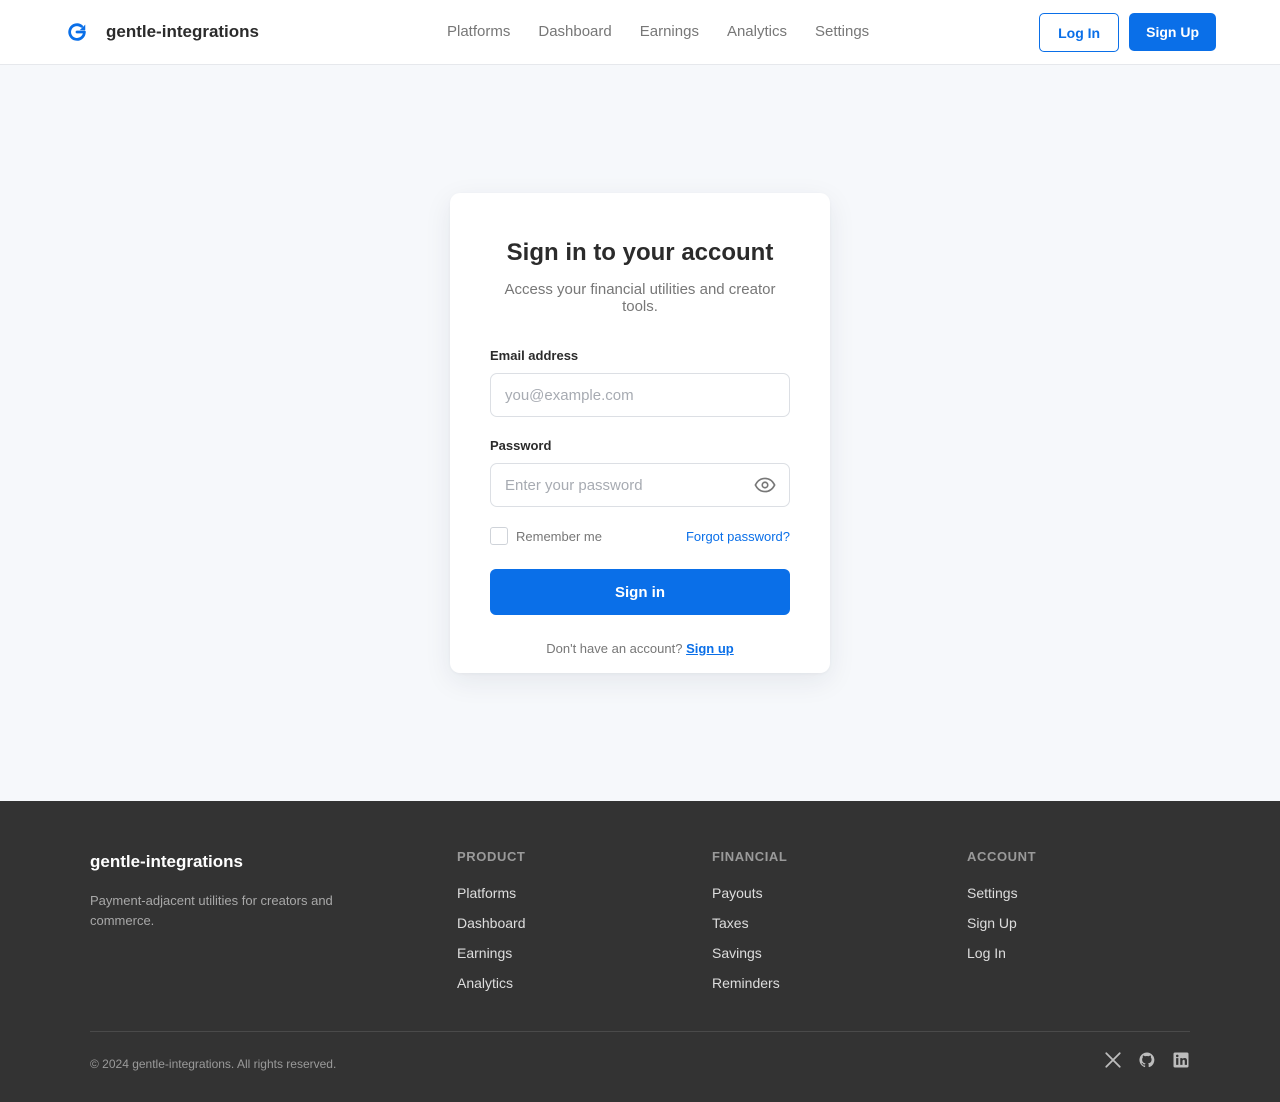 Image resolution: width=1280 pixels, height=1102 pixels. I want to click on header-actions: Log In Sign Up, so click(1127, 32).